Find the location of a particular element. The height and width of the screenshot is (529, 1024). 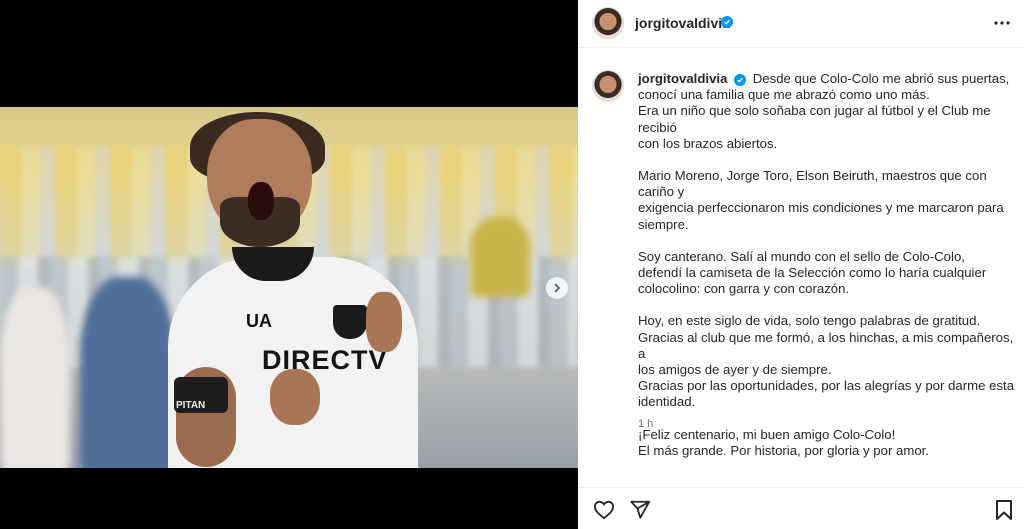

chevron-right-icon is located at coordinates (557, 288).